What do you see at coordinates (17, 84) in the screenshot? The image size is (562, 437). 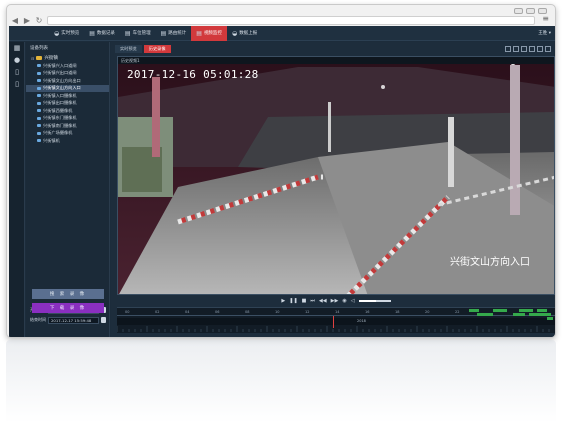 I see `file-icon: ▯` at bounding box center [17, 84].